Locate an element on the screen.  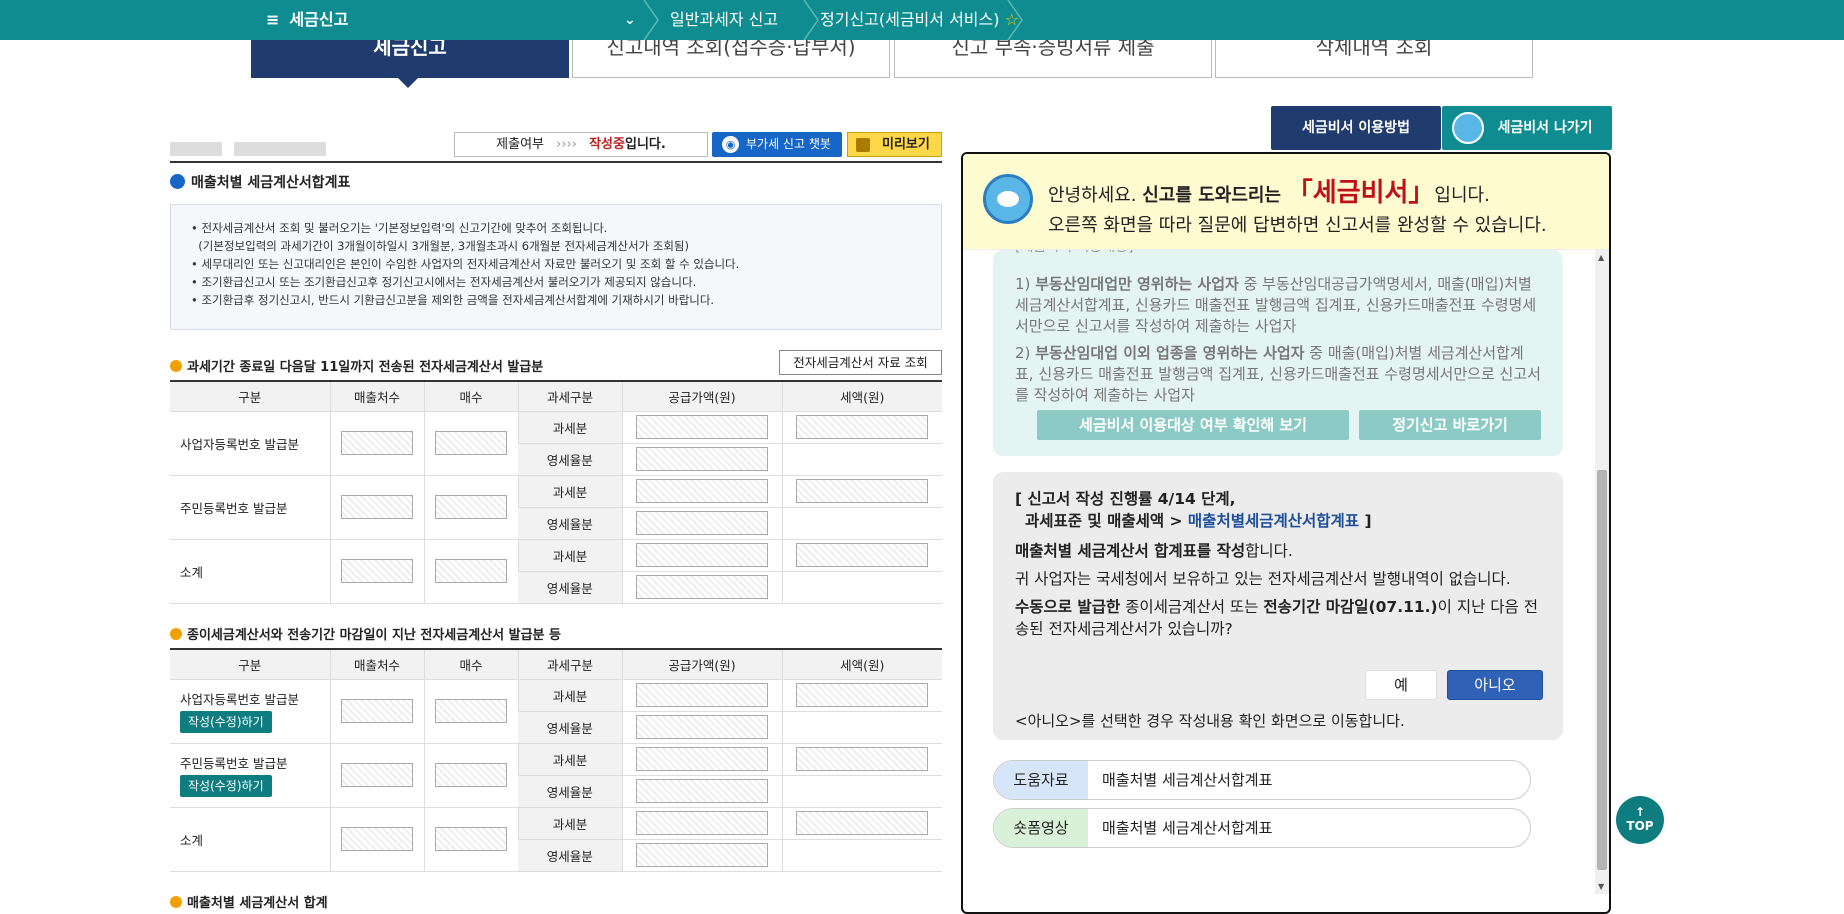
chevron-down-icon: ⌄ is located at coordinates (630, 20).